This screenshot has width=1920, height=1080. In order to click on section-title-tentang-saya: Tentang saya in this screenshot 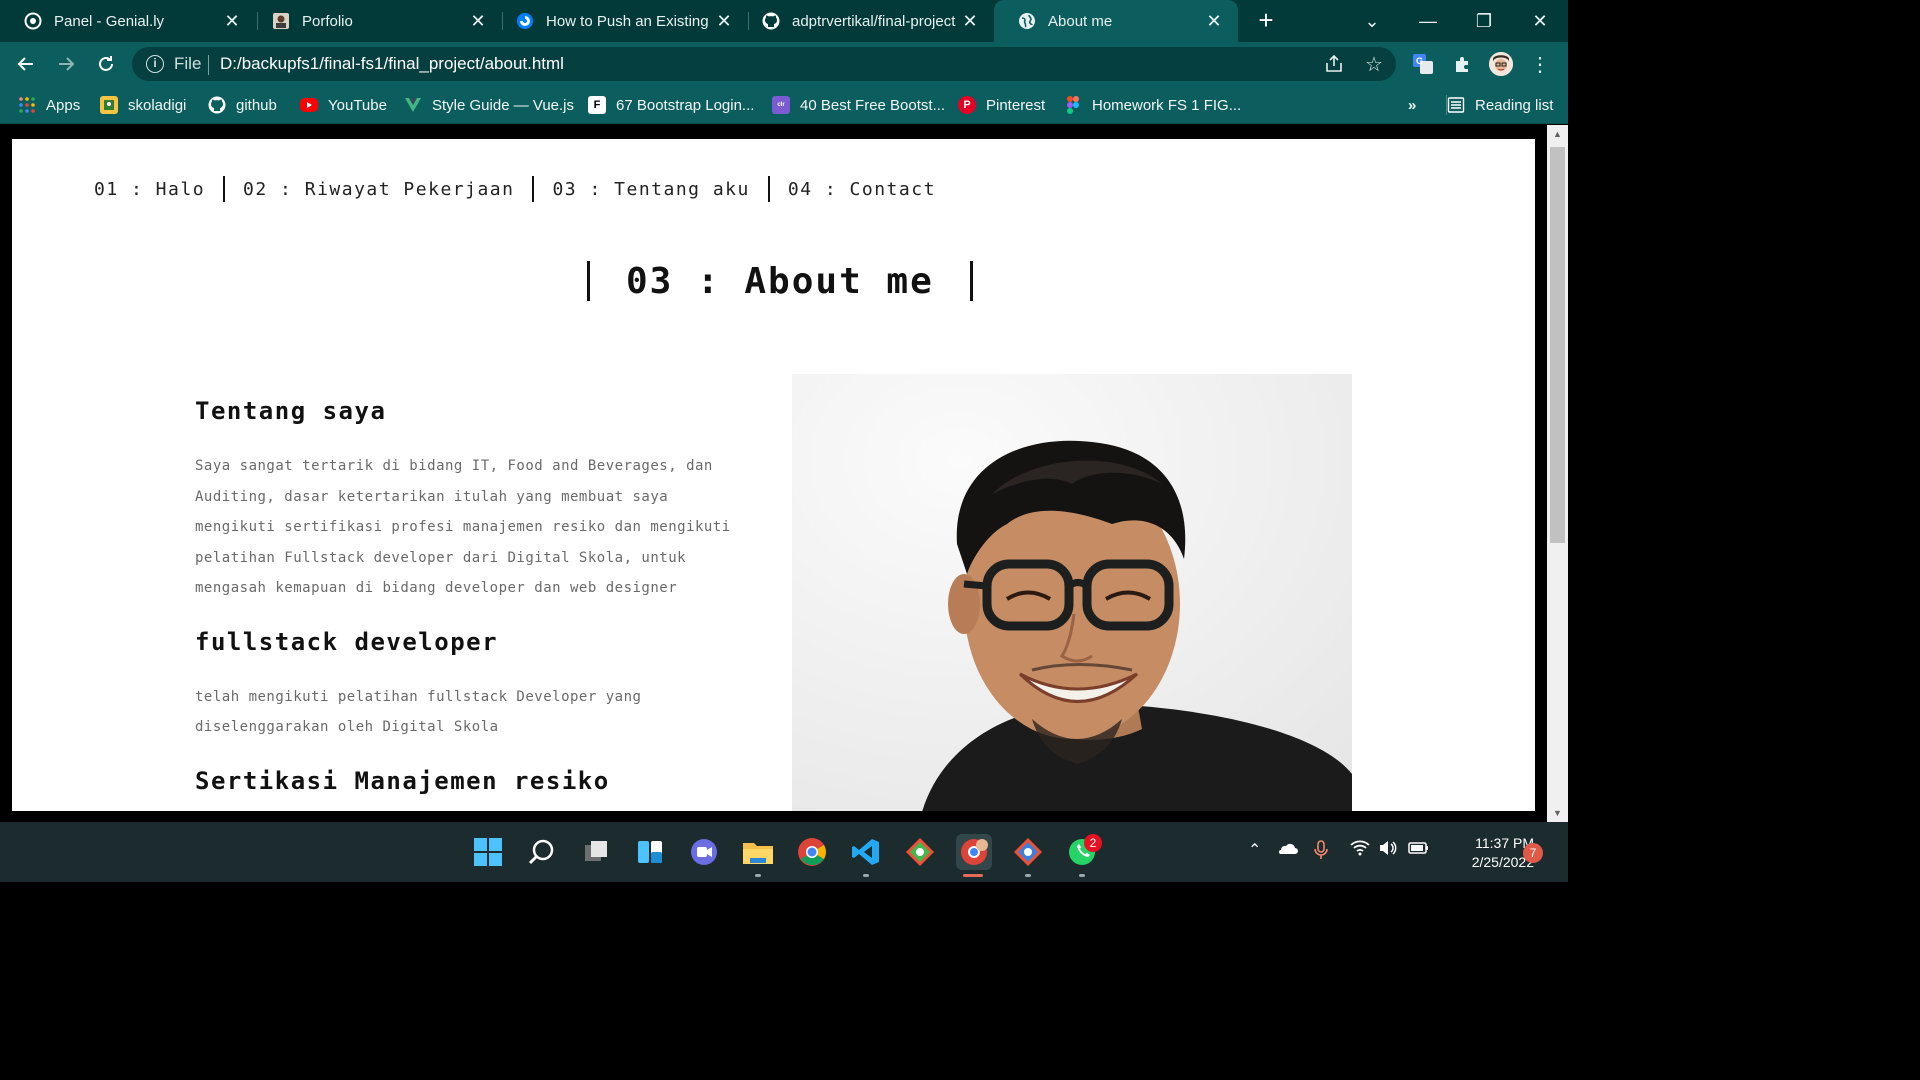, I will do `click(291, 411)`.